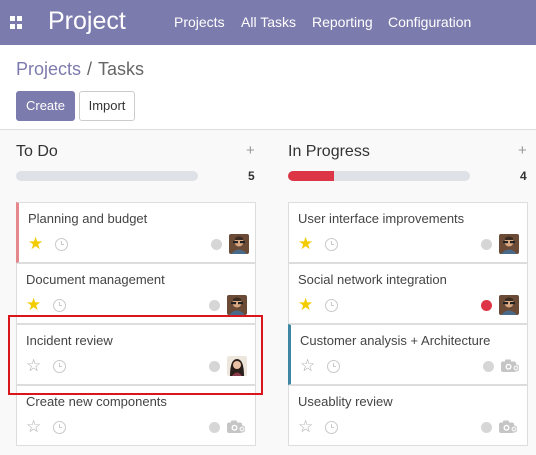 The image size is (536, 455). What do you see at coordinates (408, 232) in the screenshot?
I see `task-card: User interface improvements ★` at bounding box center [408, 232].